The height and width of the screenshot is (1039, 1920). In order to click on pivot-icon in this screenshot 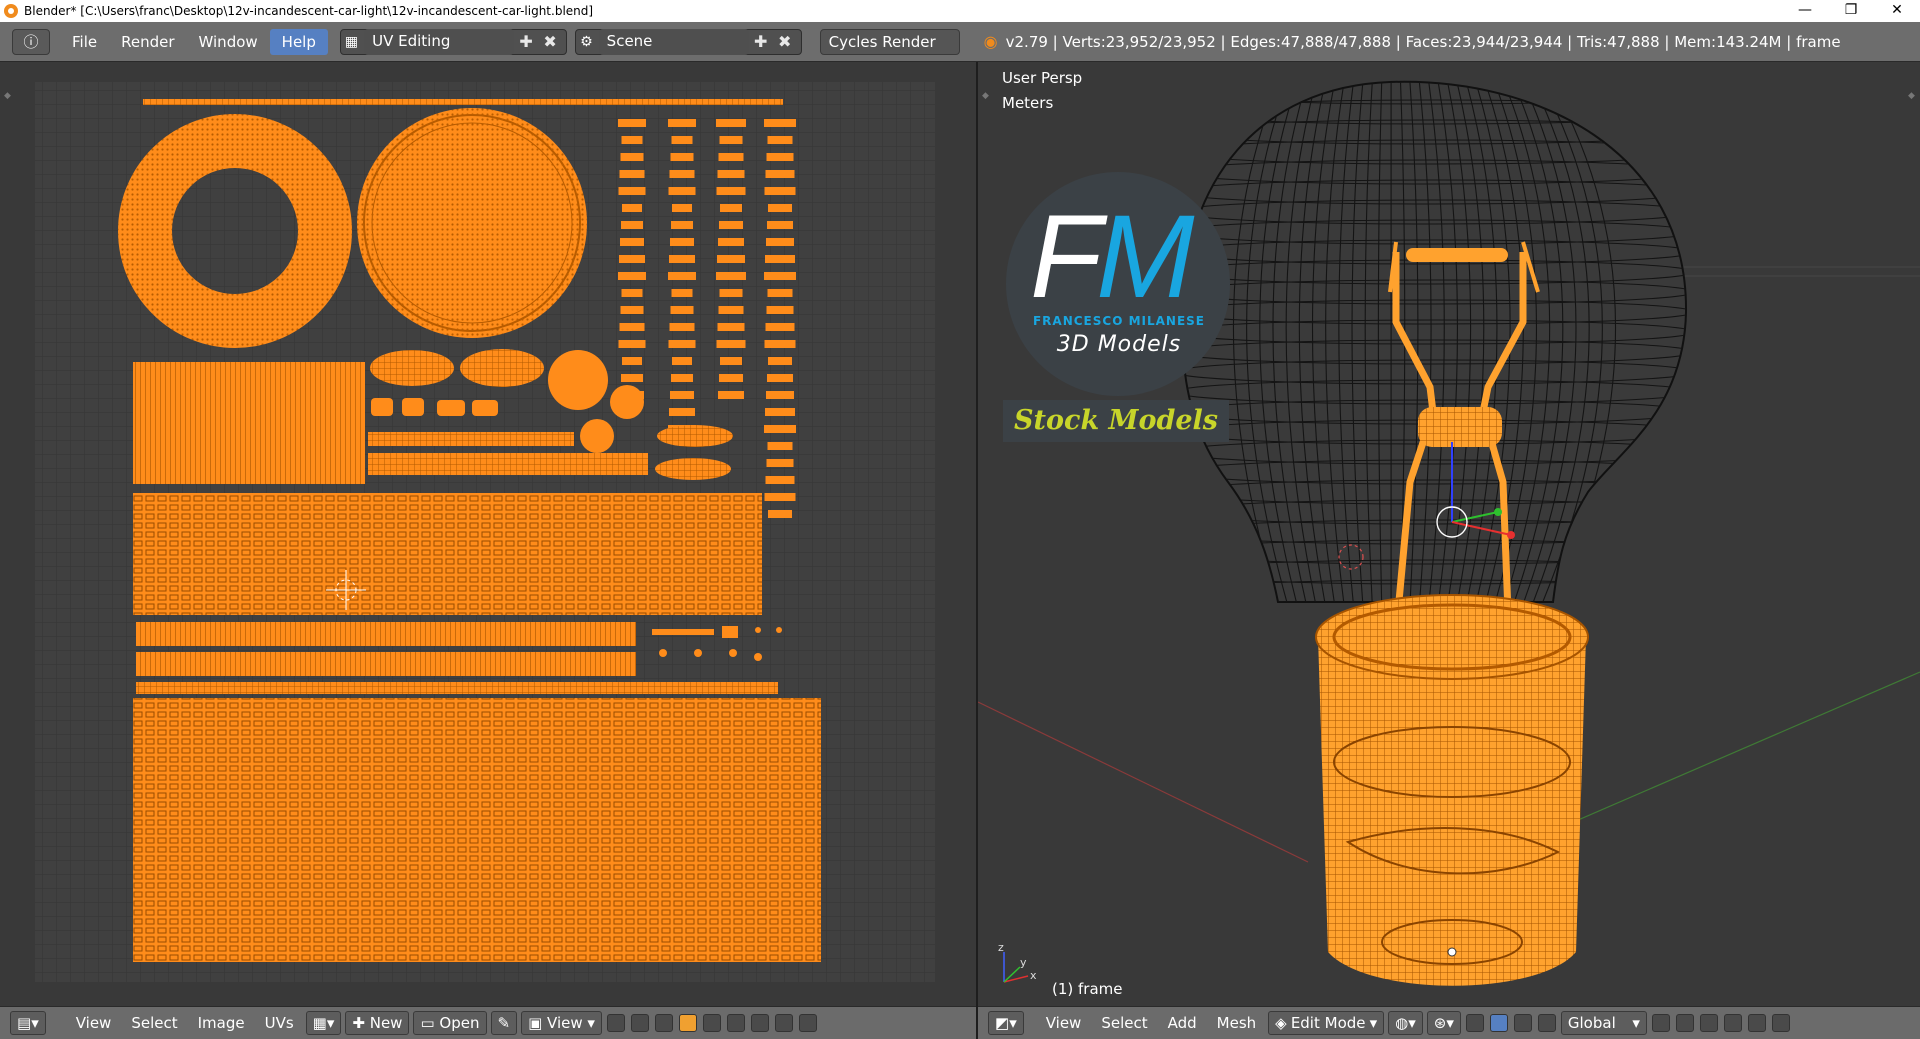, I will do `click(735, 1023)`.